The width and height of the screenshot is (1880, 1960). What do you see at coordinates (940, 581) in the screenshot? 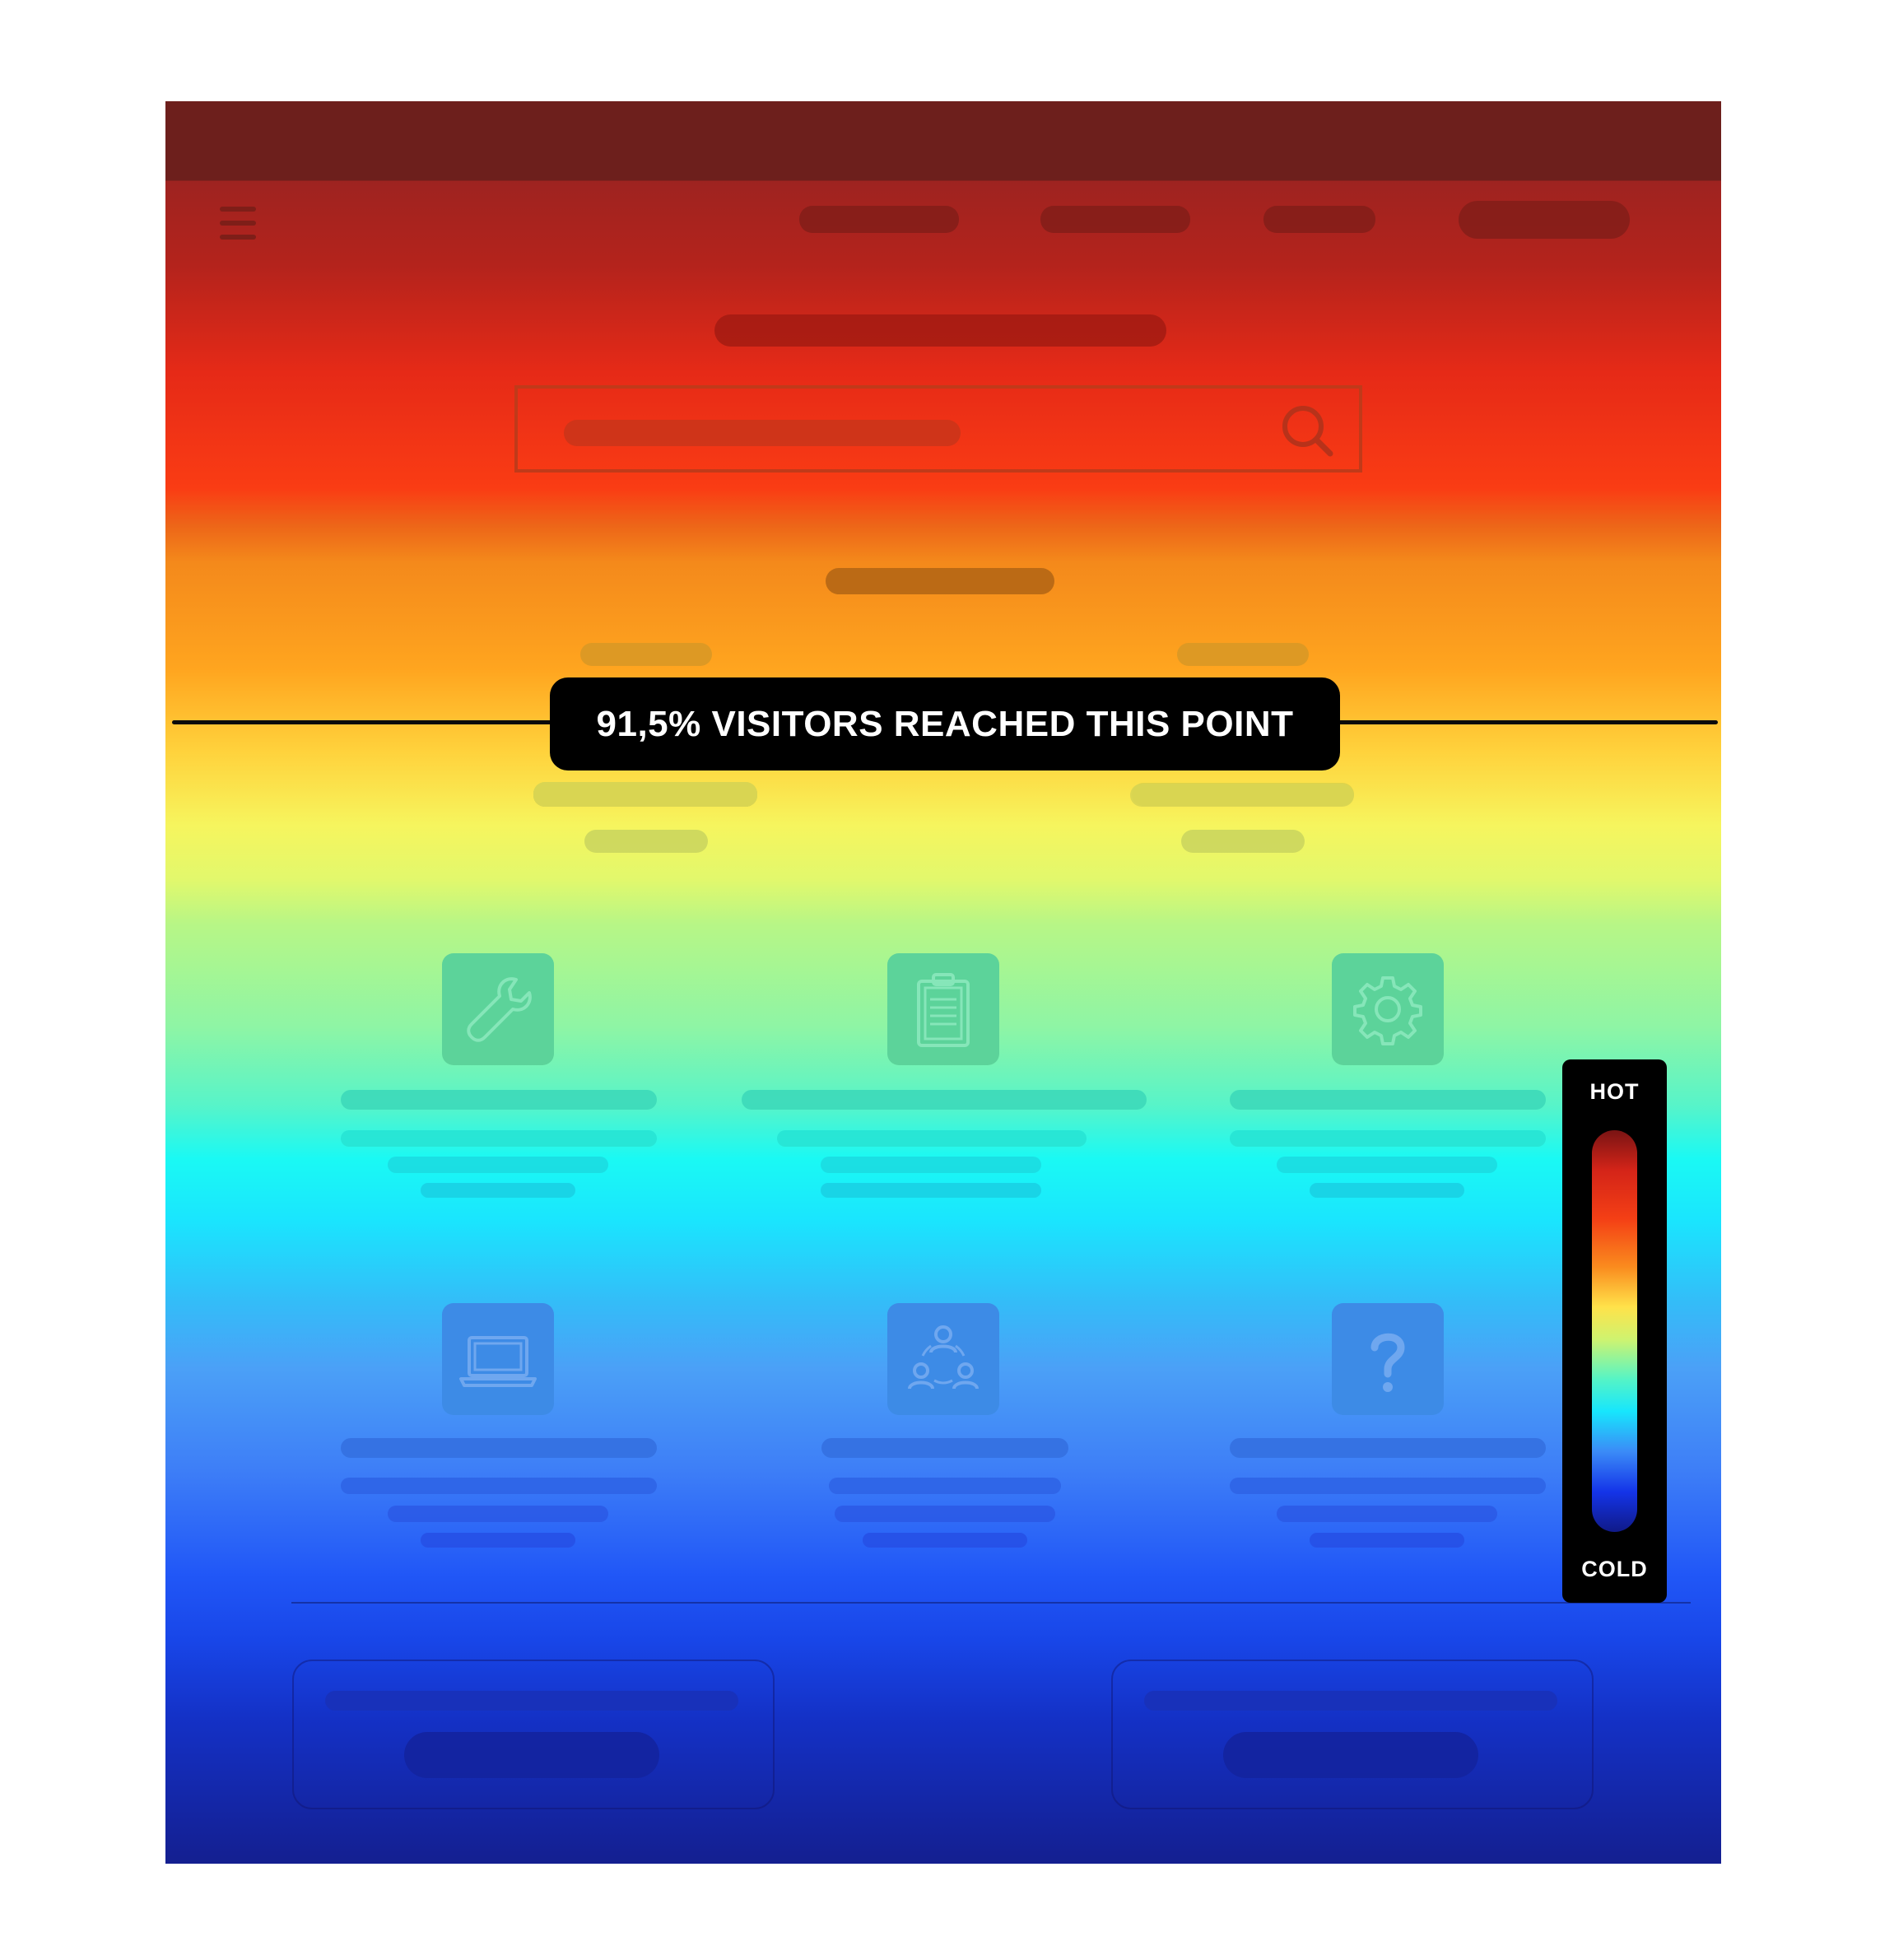
I see `section-title` at bounding box center [940, 581].